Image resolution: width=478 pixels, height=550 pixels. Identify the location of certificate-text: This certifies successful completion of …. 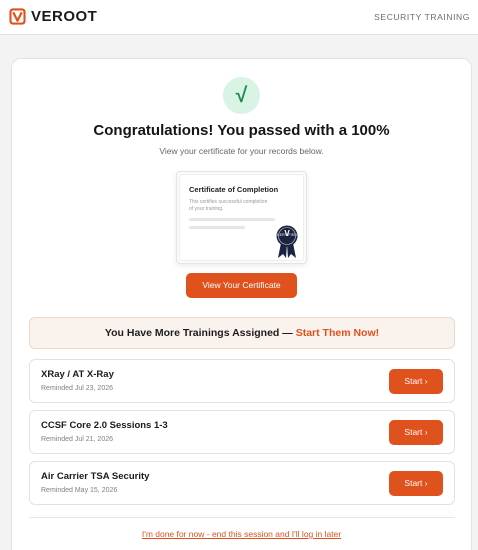
(228, 205).